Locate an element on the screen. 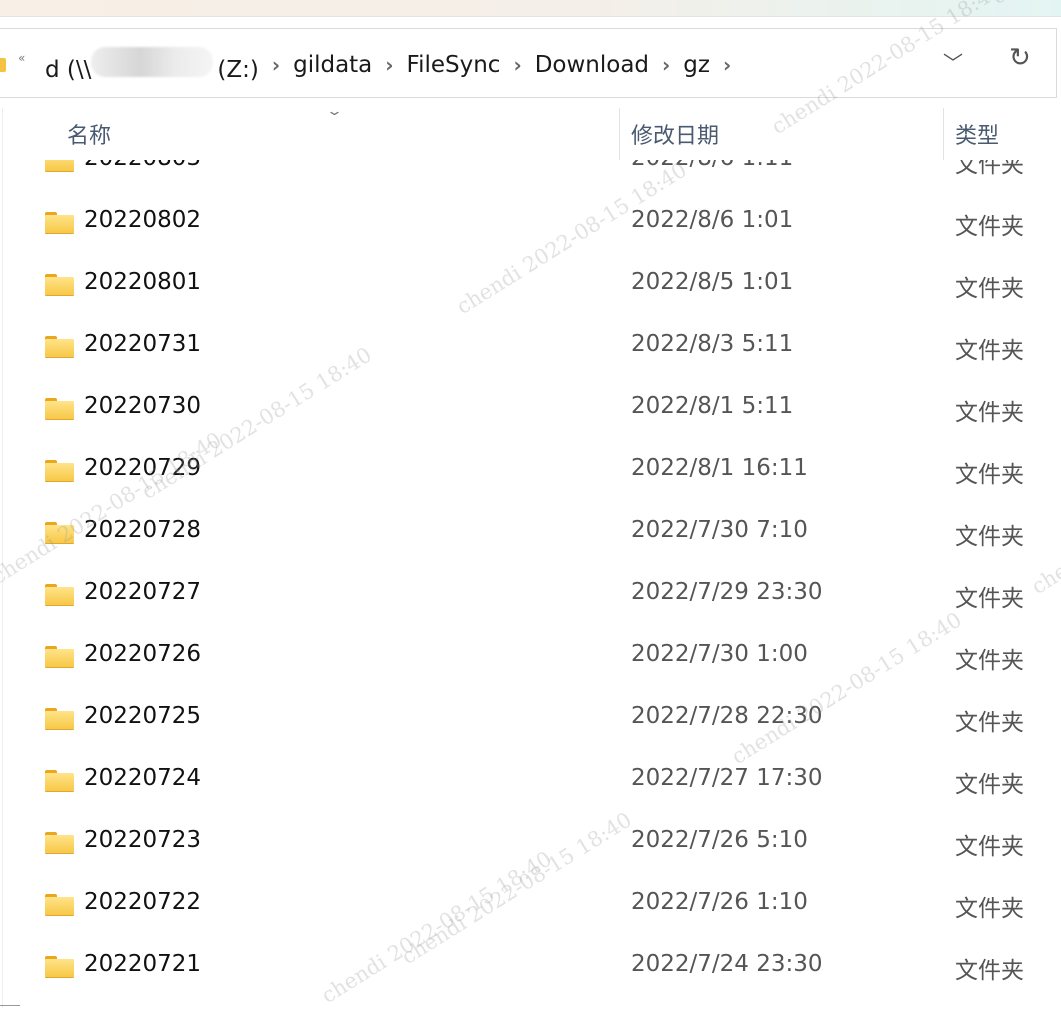  file-modified: 2022/7/29 23:30 is located at coordinates (727, 592).